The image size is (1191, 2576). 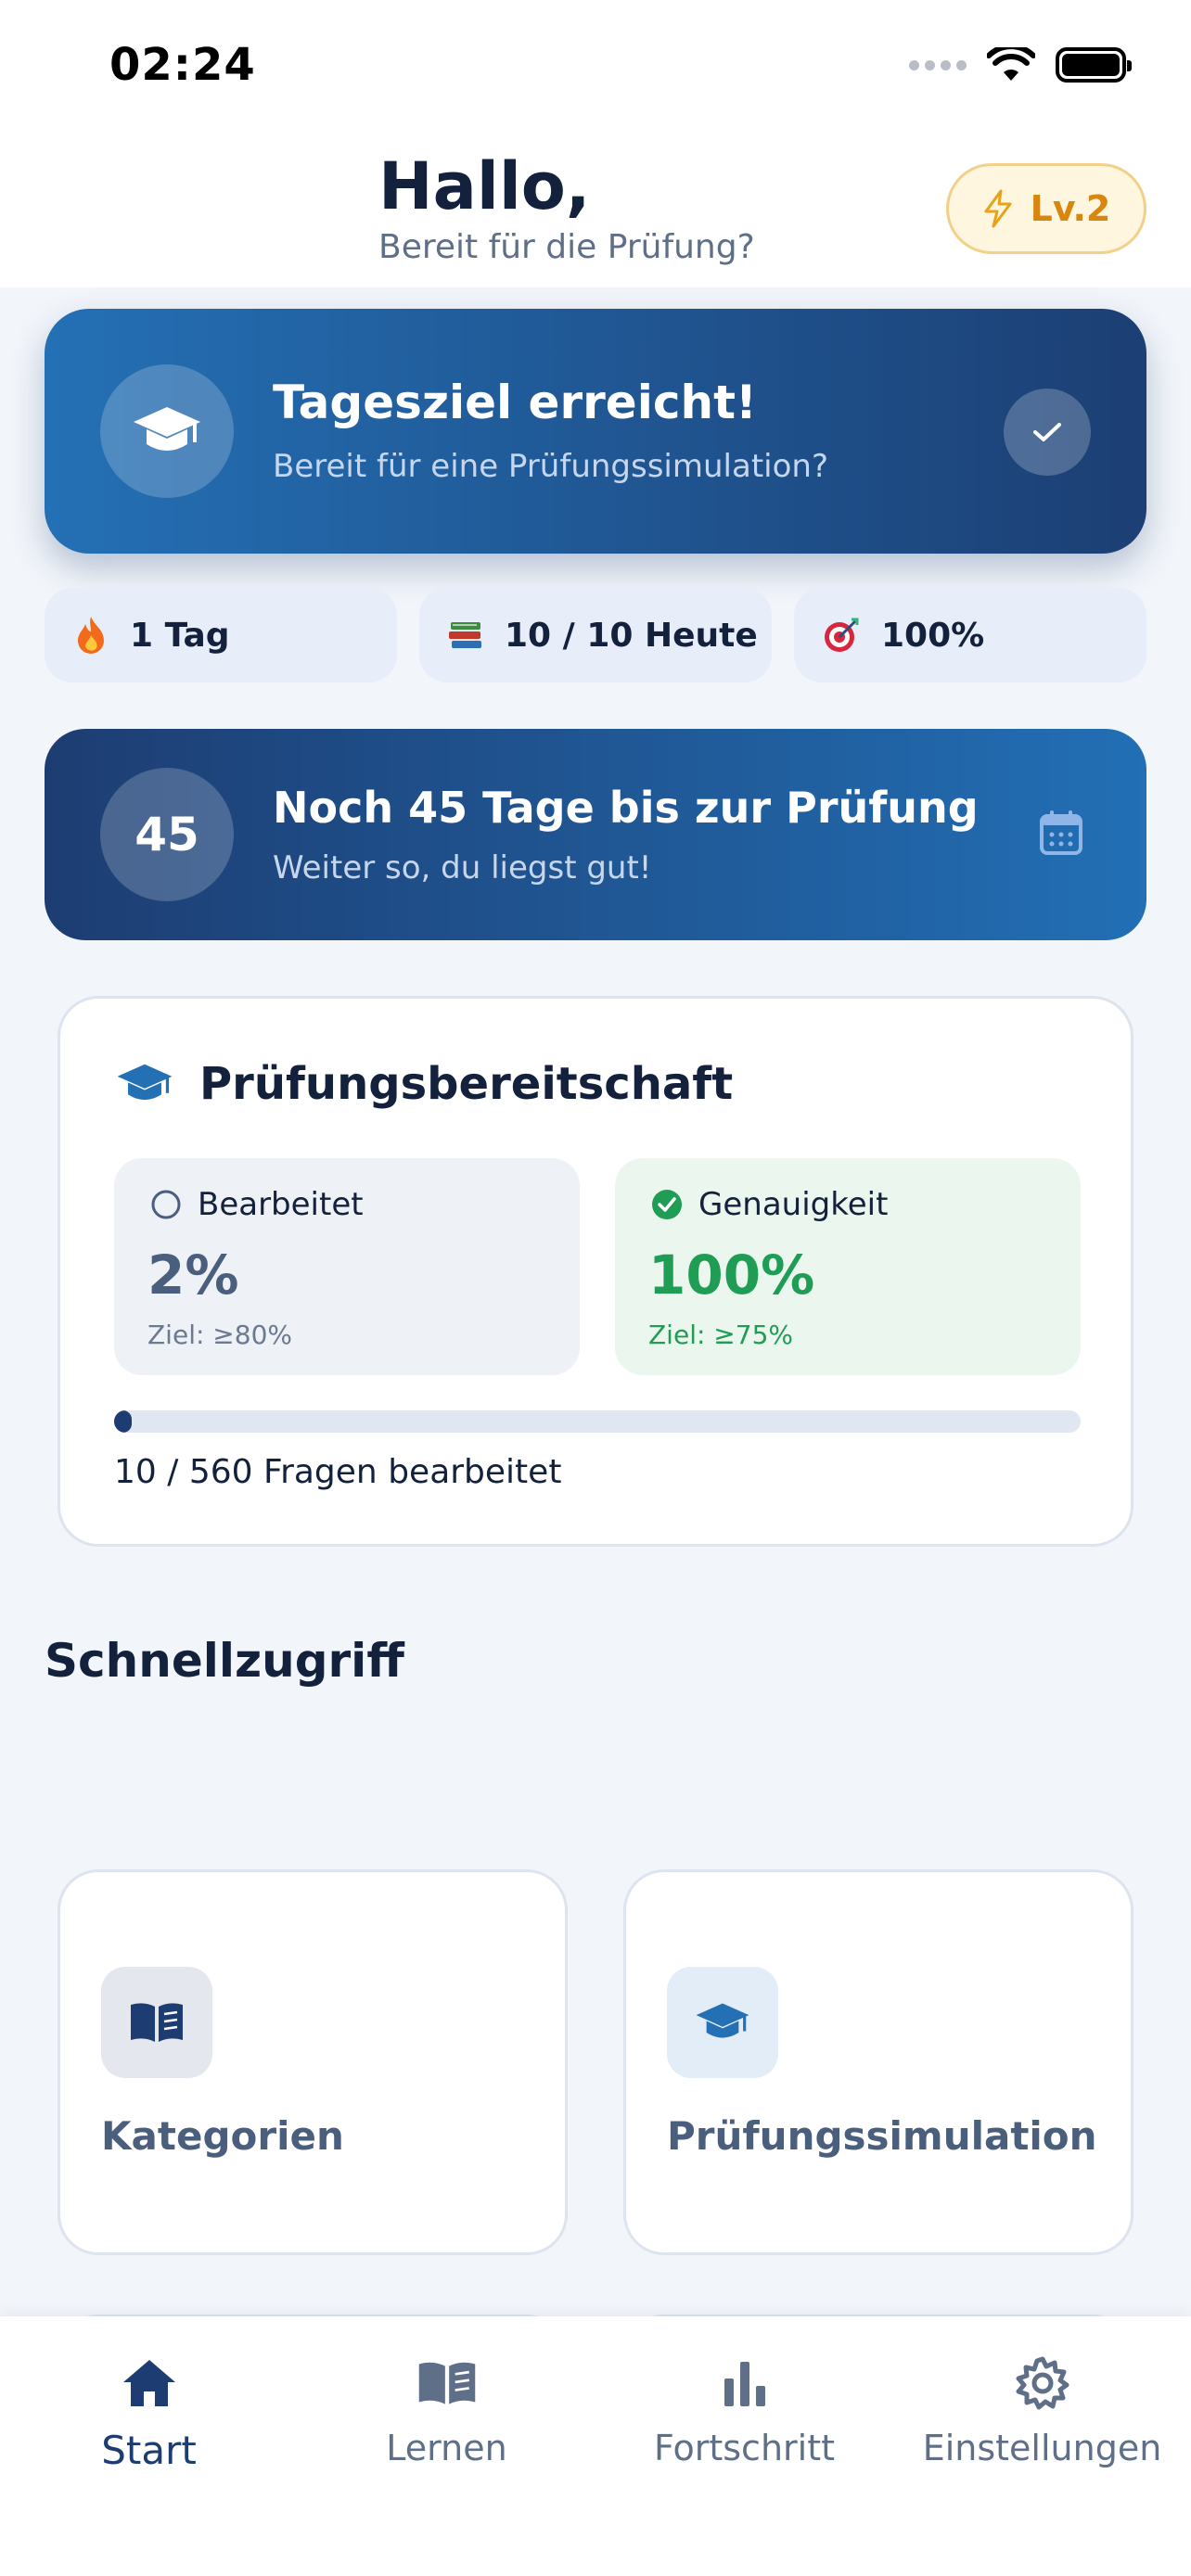 What do you see at coordinates (626, 808) in the screenshot?
I see `countdown-title: Noch 45 Tage bis zur Prüfung` at bounding box center [626, 808].